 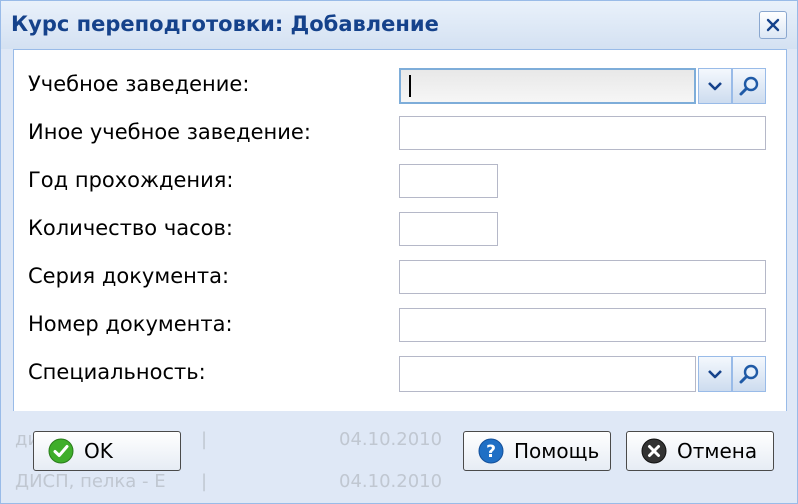 I want to click on cancel-icon, so click(x=654, y=451).